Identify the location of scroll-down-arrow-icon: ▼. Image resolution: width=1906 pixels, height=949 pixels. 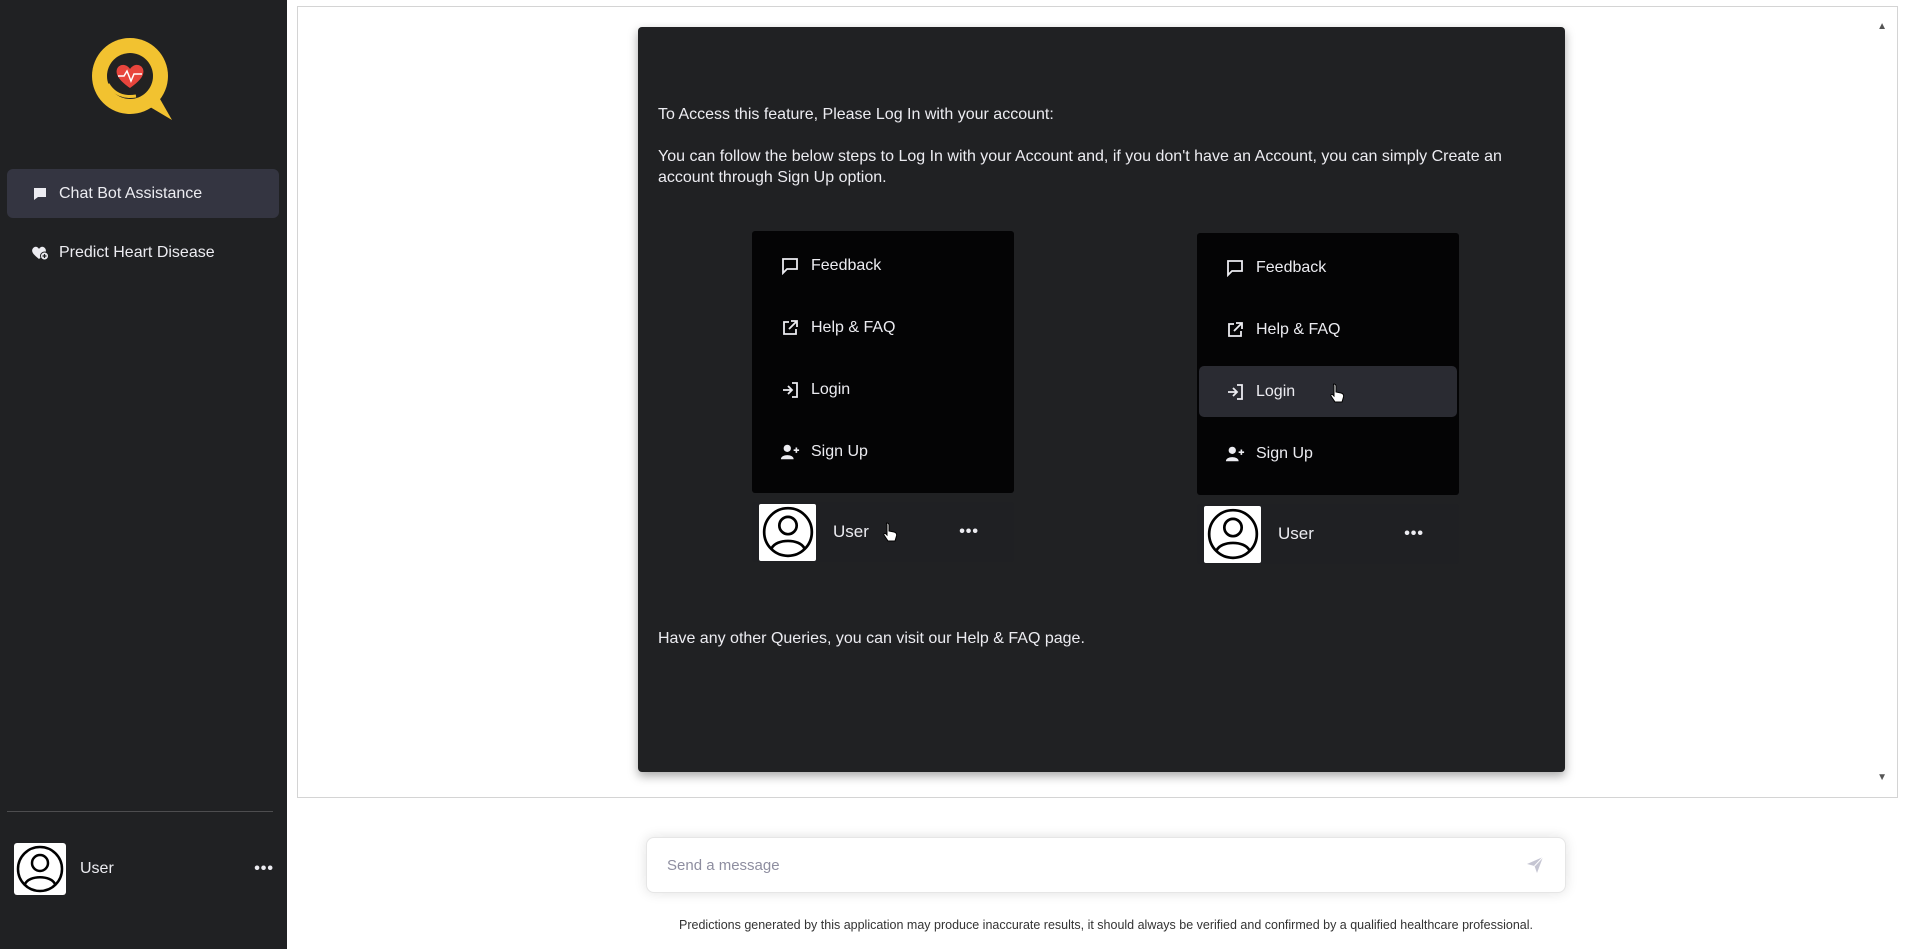
(1882, 777).